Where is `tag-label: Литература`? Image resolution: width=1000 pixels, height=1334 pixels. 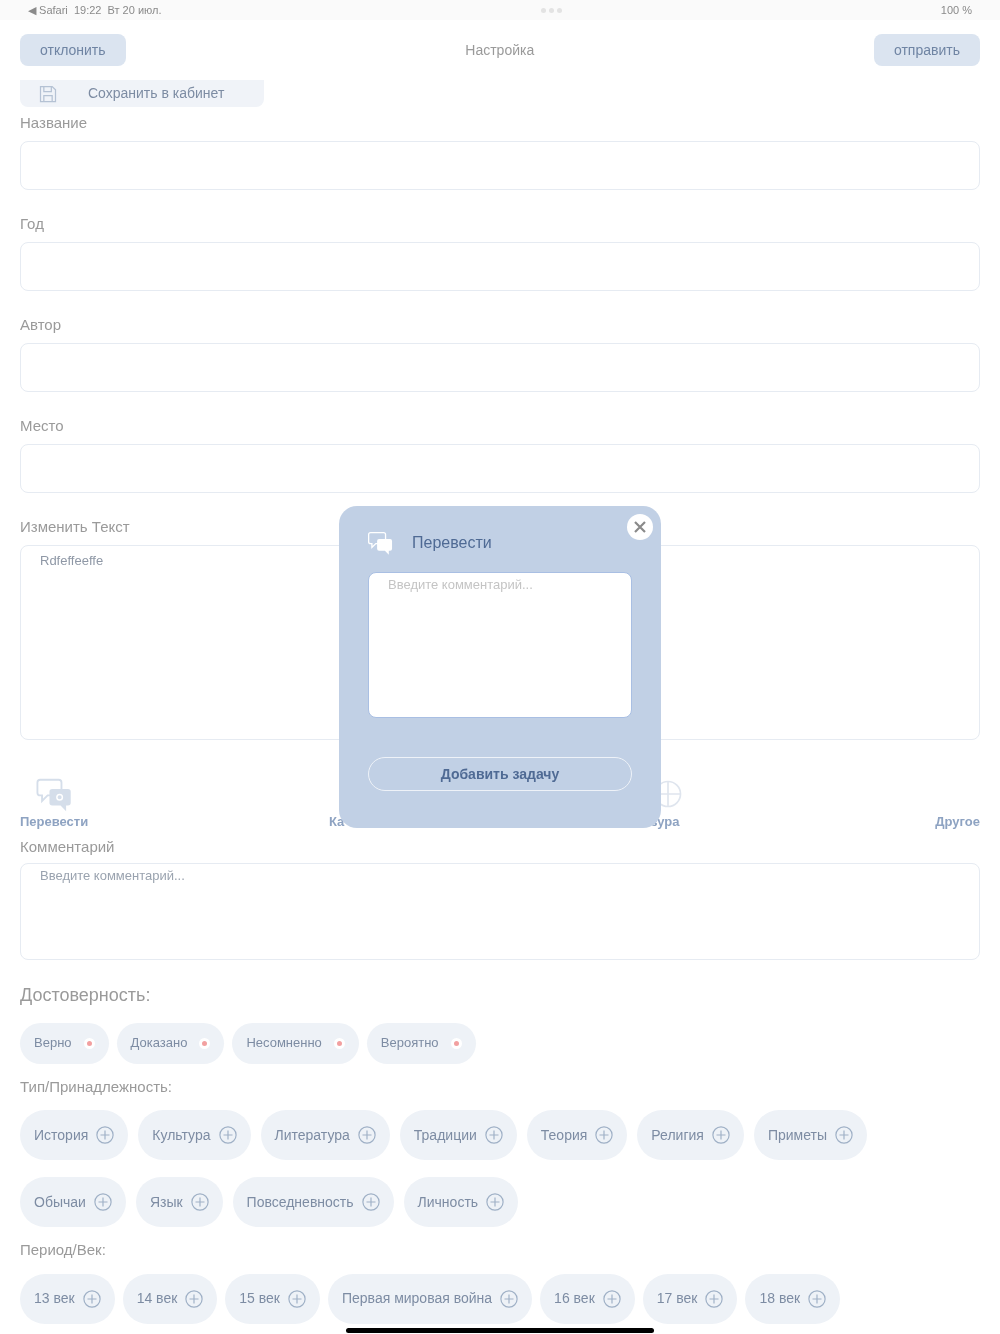
tag-label: Литература is located at coordinates (312, 1135).